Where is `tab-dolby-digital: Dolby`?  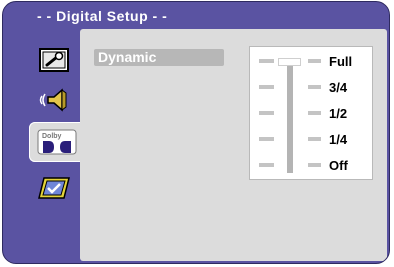 tab-dolby-digital: Dolby is located at coordinates (56, 142).